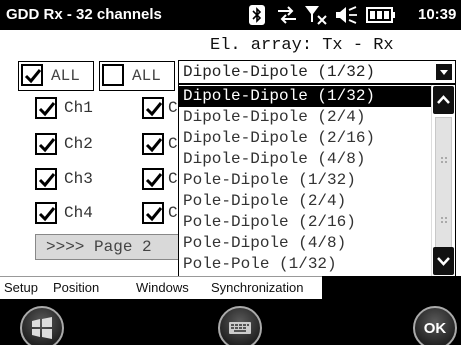 The width and height of the screenshot is (461, 345). What do you see at coordinates (316, 15) in the screenshot?
I see `signal-off-icon` at bounding box center [316, 15].